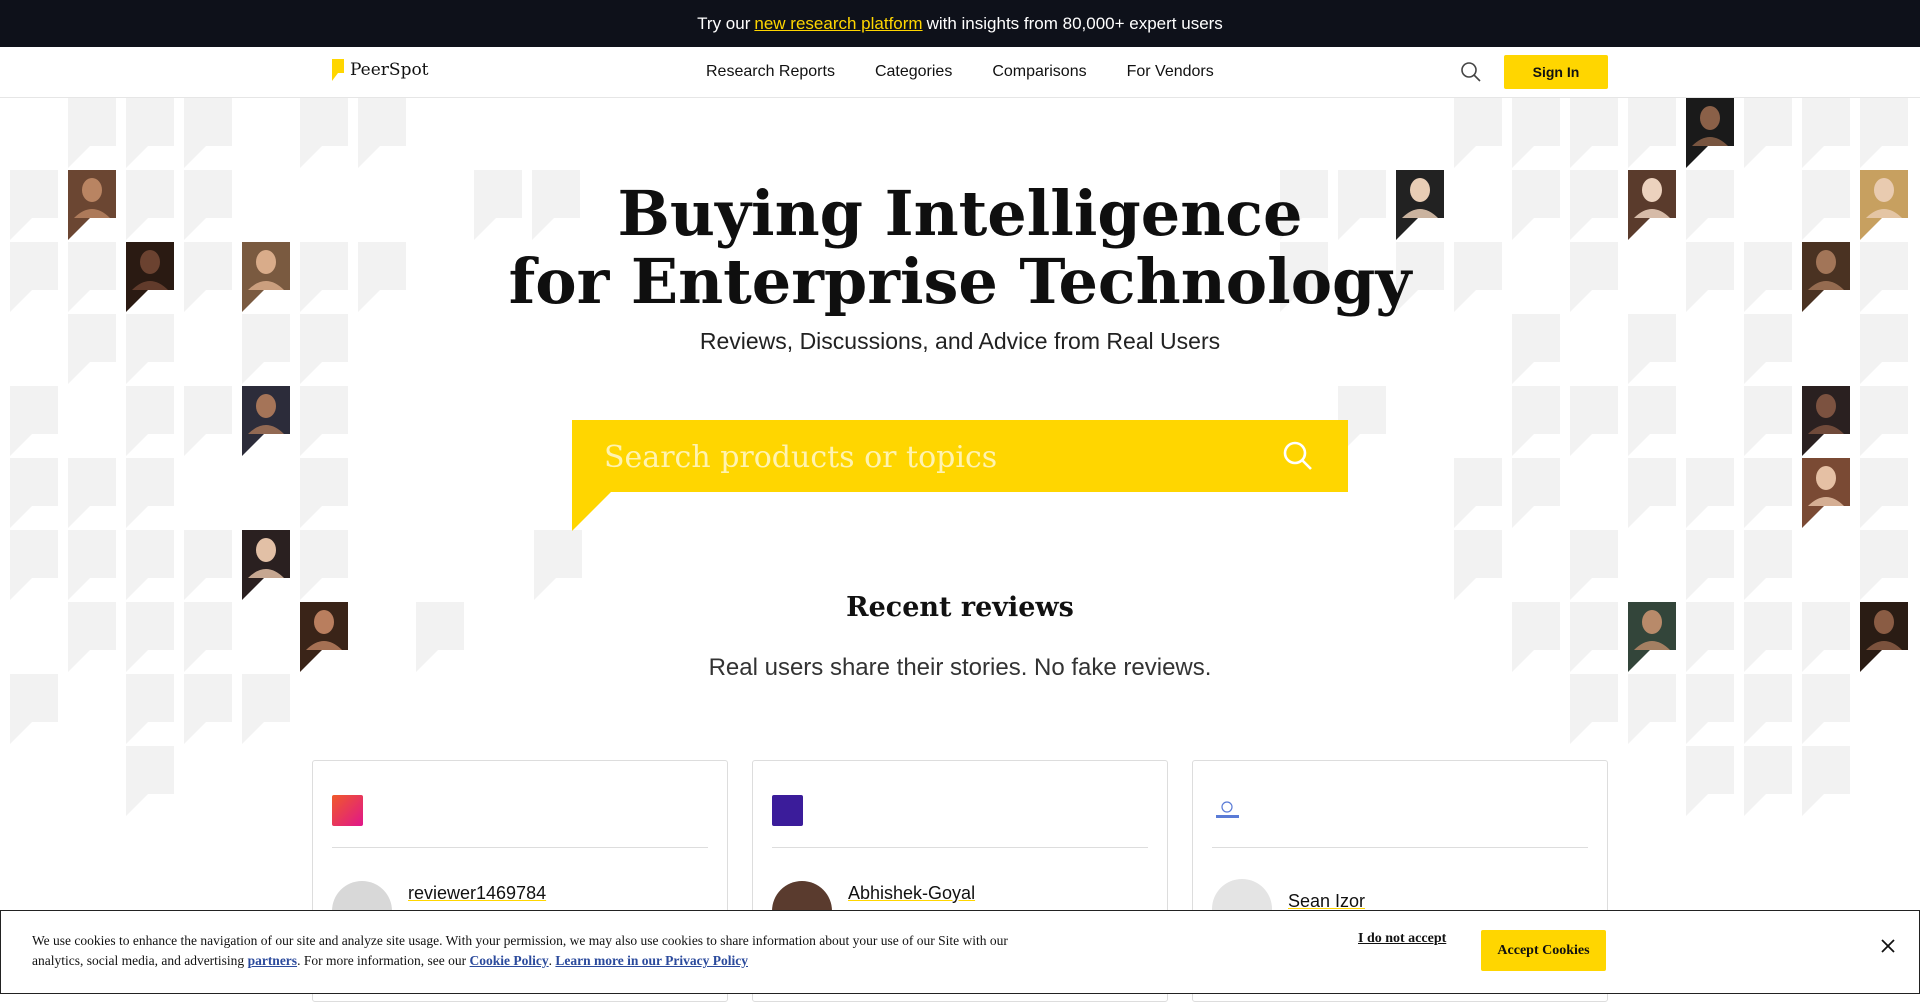  I want to click on nav-categories: Categories, so click(913, 72).